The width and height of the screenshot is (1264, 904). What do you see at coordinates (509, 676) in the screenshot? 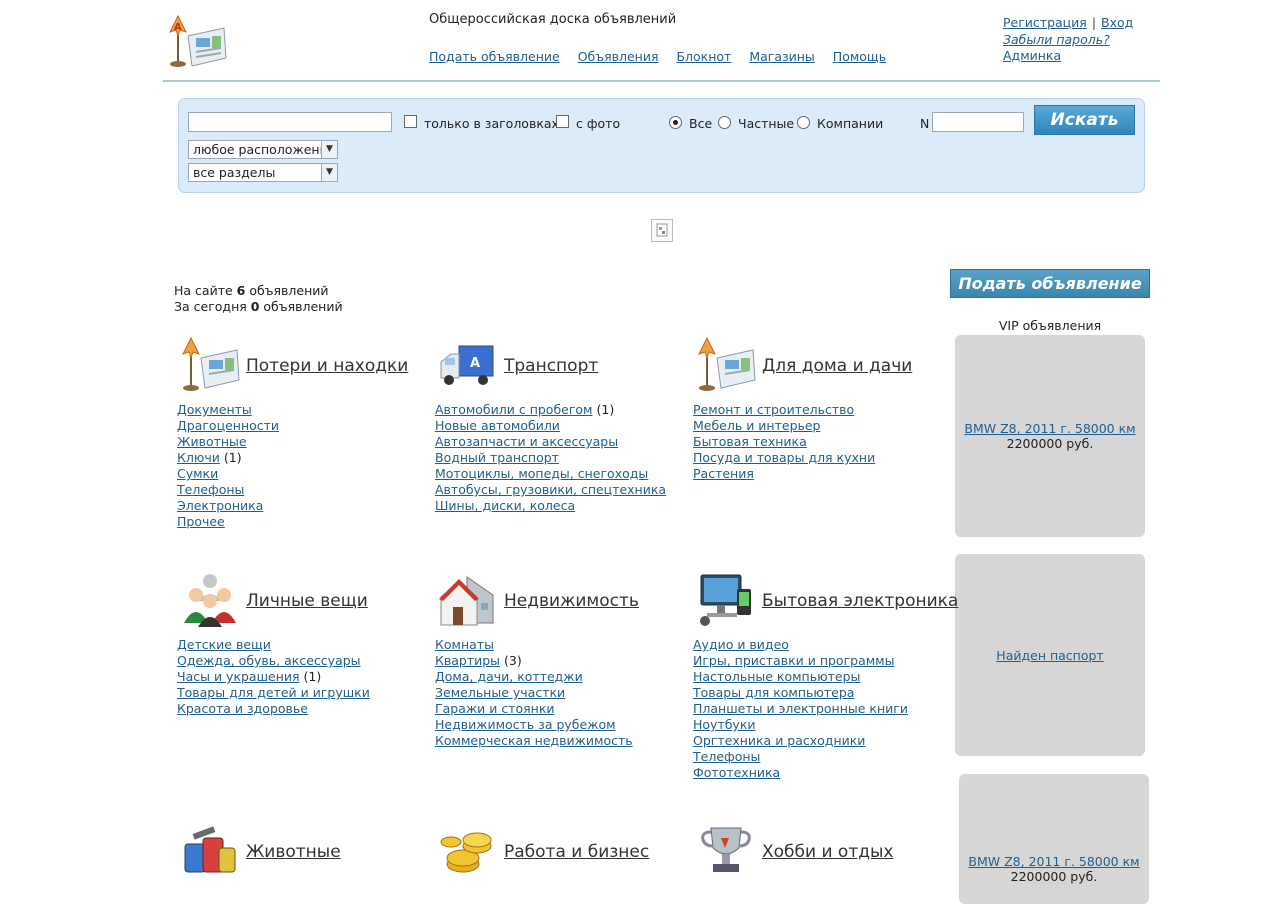
I see `subcategory-link: Дома, дачи, коттеджи` at bounding box center [509, 676].